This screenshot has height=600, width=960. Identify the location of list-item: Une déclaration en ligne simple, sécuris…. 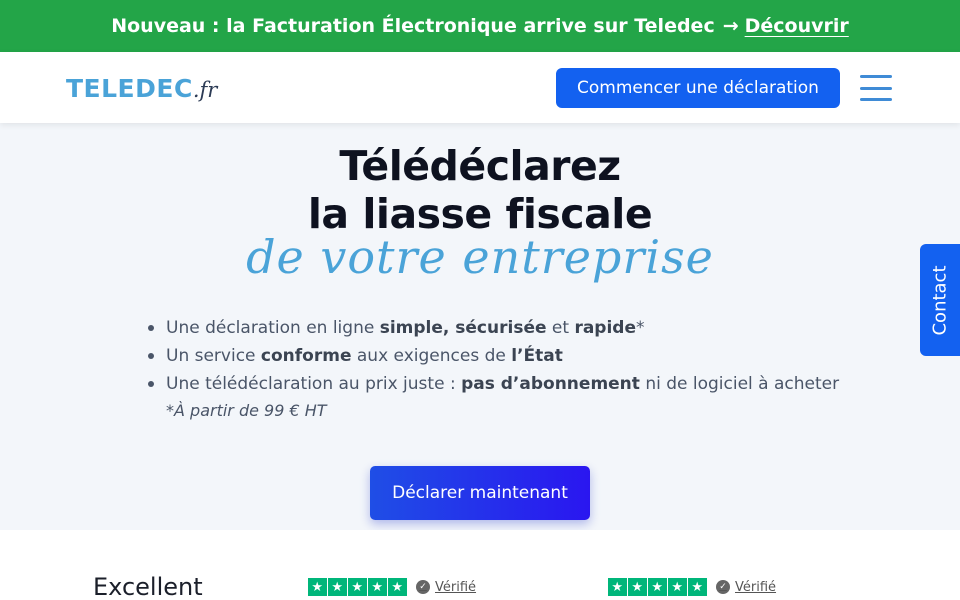
(493, 328).